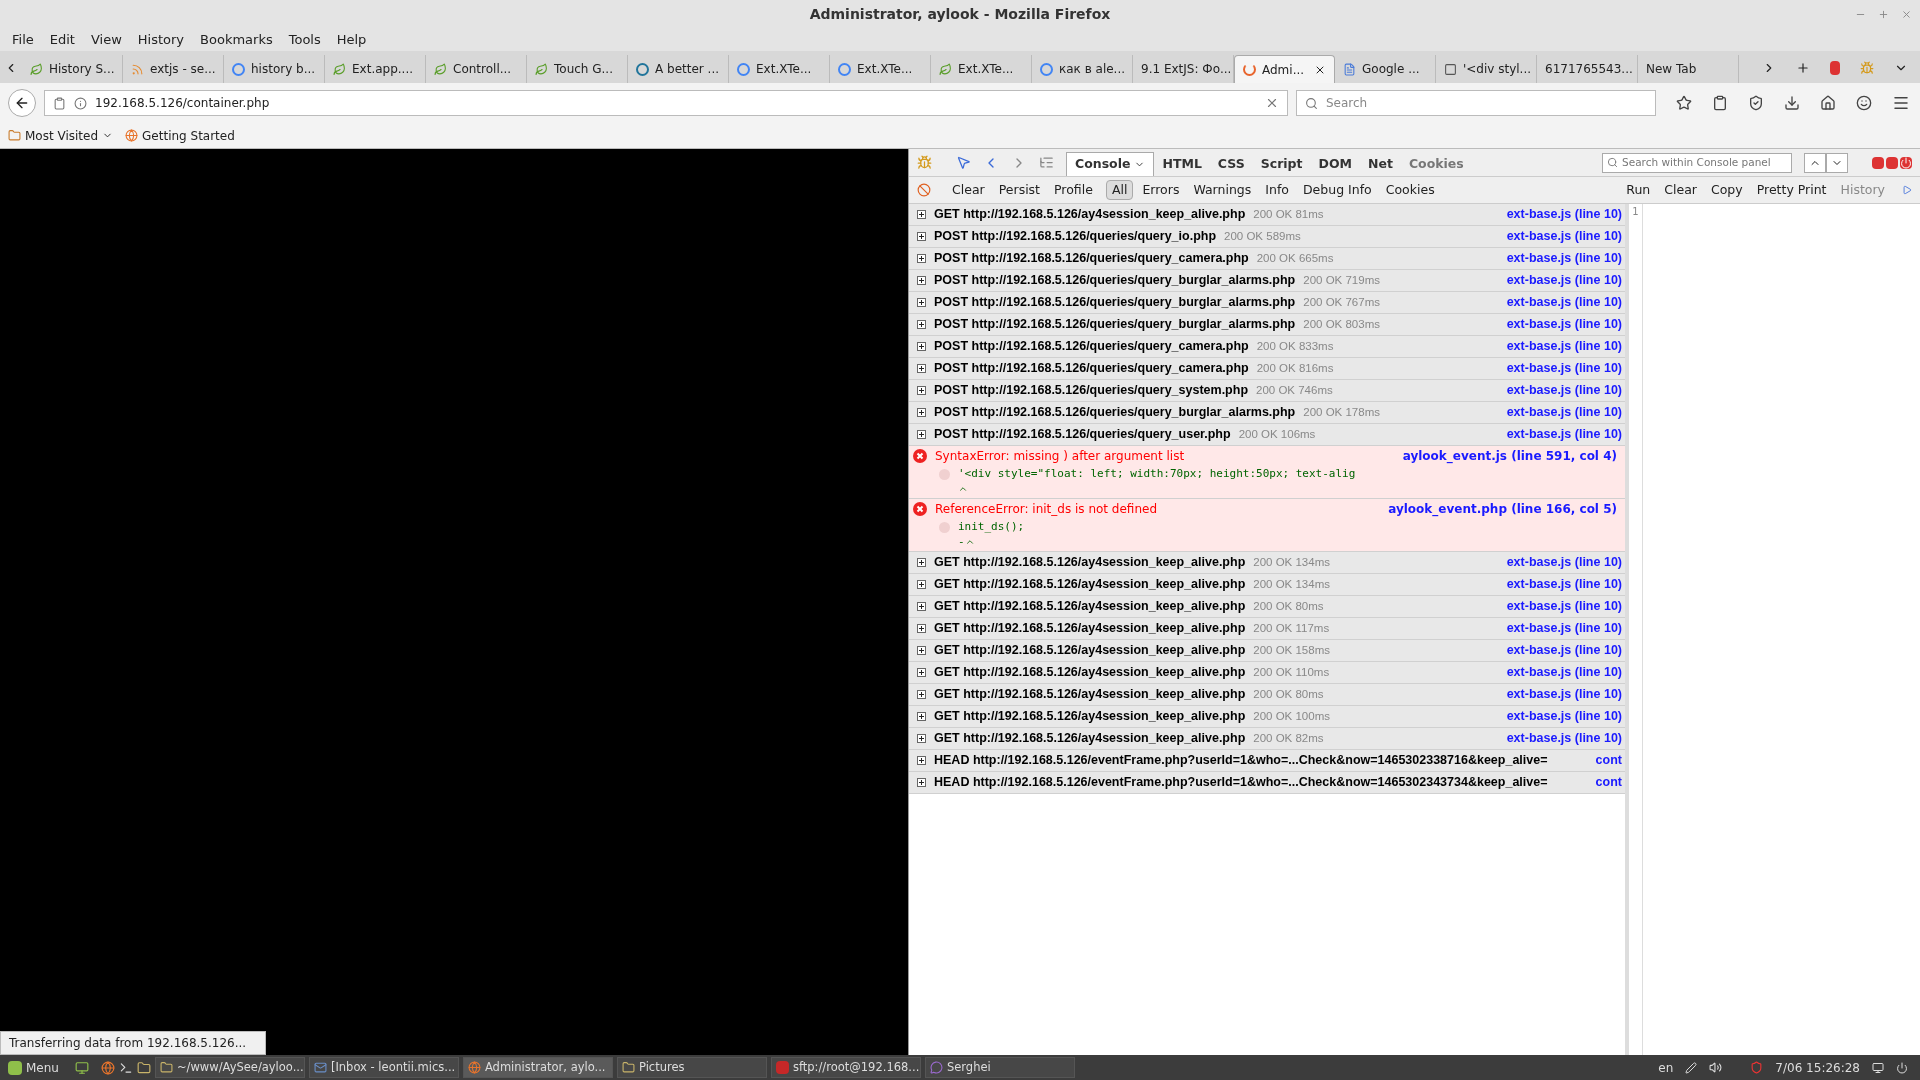 Image resolution: width=1920 pixels, height=1080 pixels. Describe the element at coordinates (1864, 103) in the screenshot. I see `smiley-icon` at that location.